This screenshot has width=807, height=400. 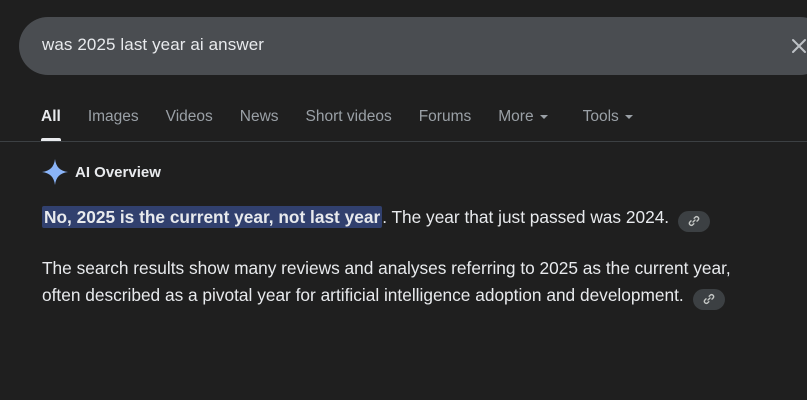 I want to click on tab-label: Tools, so click(x=600, y=116).